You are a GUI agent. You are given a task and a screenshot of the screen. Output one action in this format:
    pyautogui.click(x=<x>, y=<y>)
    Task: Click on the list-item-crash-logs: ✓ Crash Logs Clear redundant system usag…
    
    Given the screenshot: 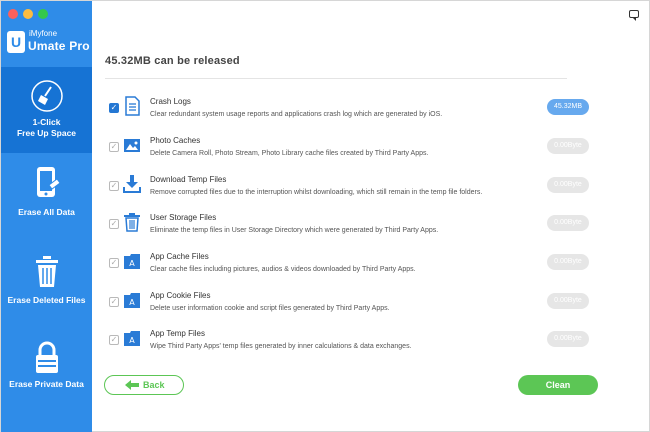 What is the action you would take?
    pyautogui.click(x=350, y=109)
    